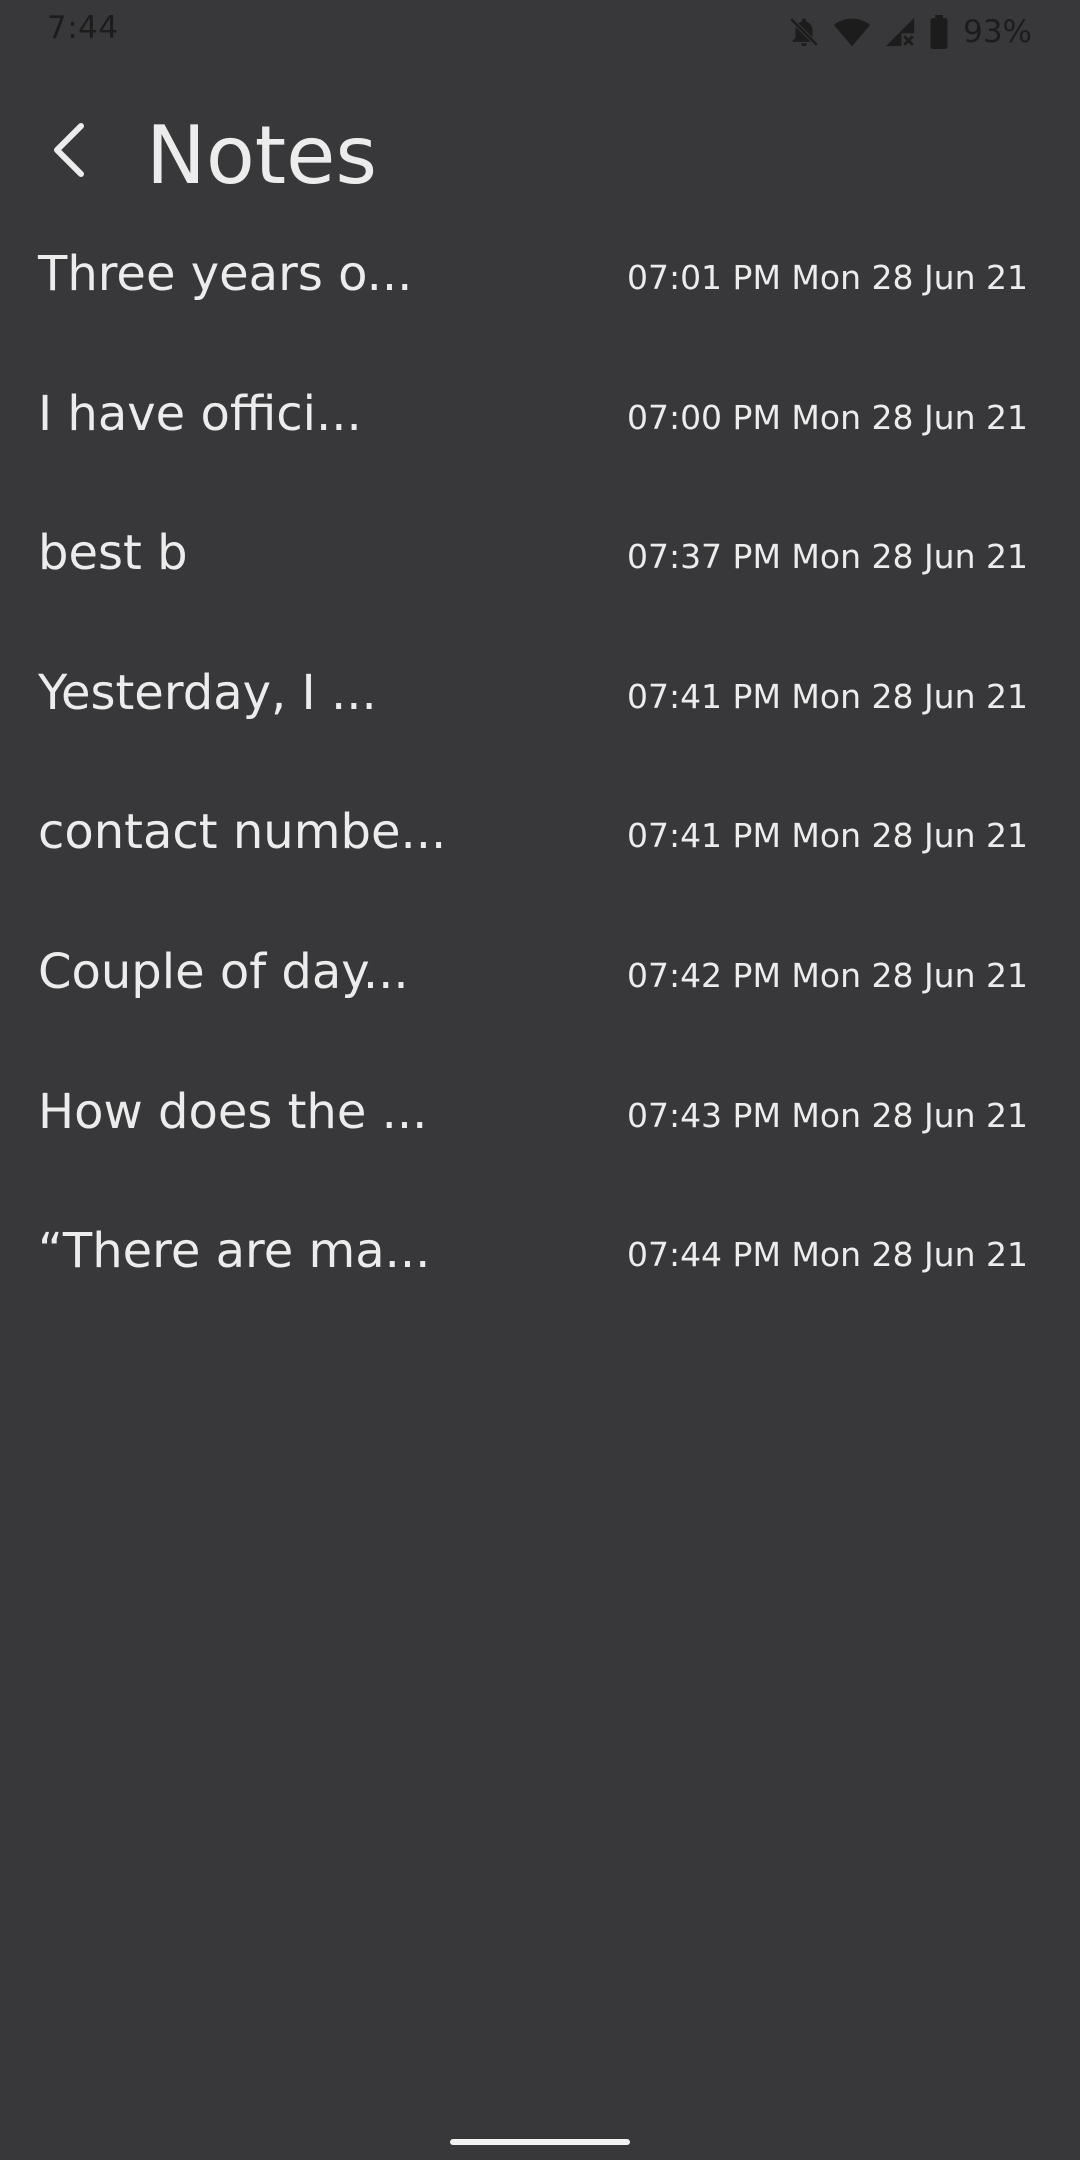  I want to click on note-item: contact numbe... 07:41 PM Mon 28 Jun 21, so click(540, 846).